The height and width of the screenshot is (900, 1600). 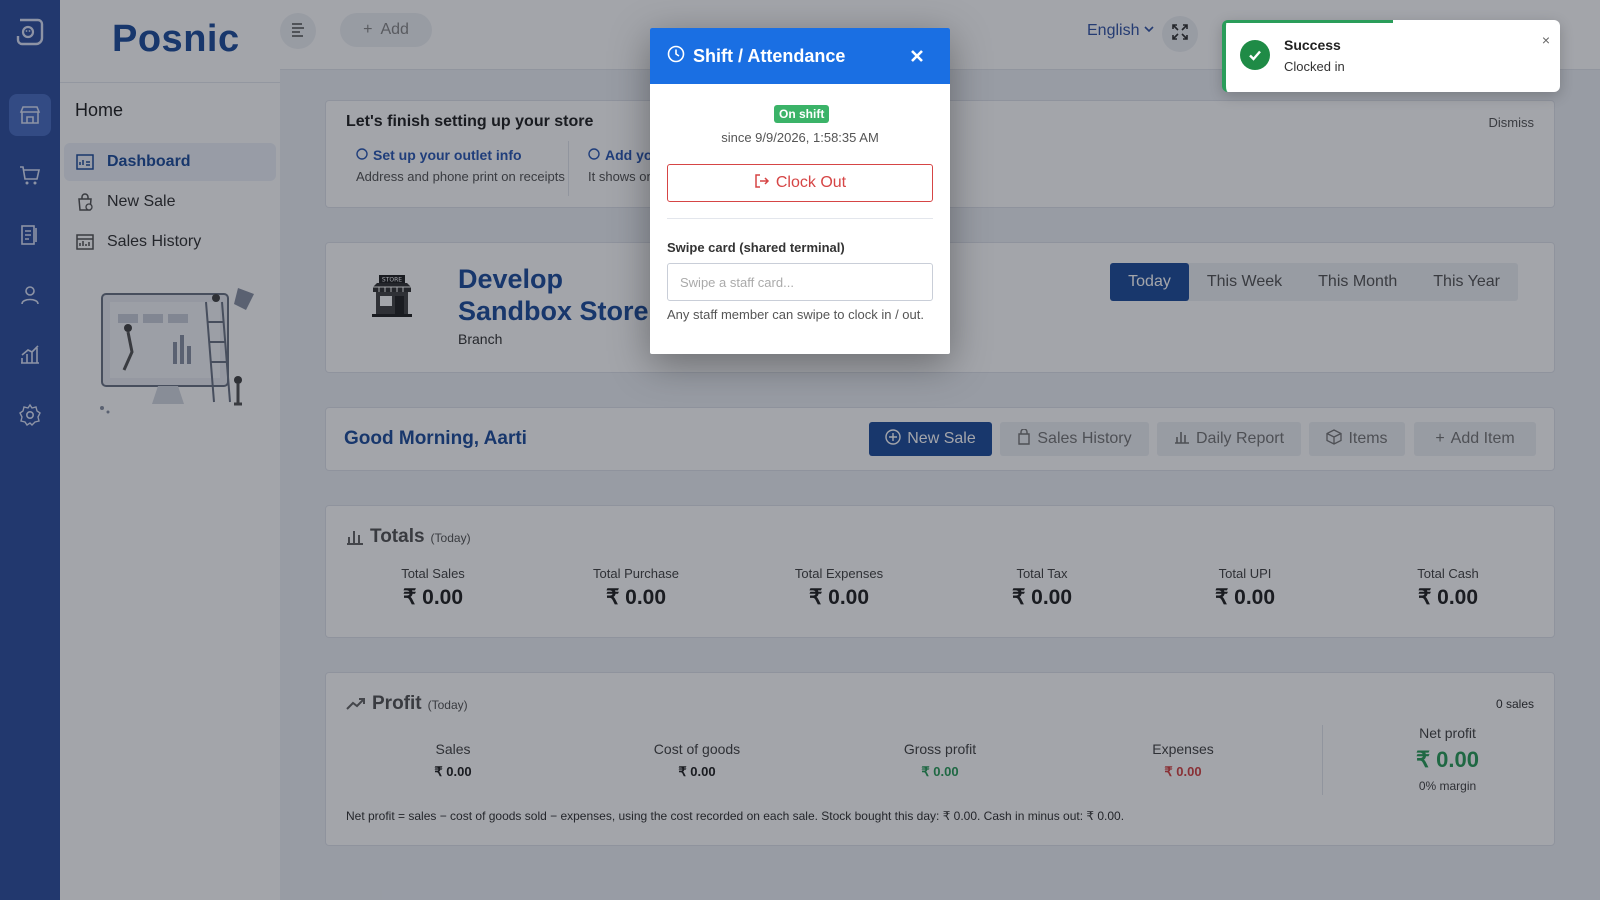 What do you see at coordinates (1314, 66) in the screenshot?
I see `toast-message: Clocked in` at bounding box center [1314, 66].